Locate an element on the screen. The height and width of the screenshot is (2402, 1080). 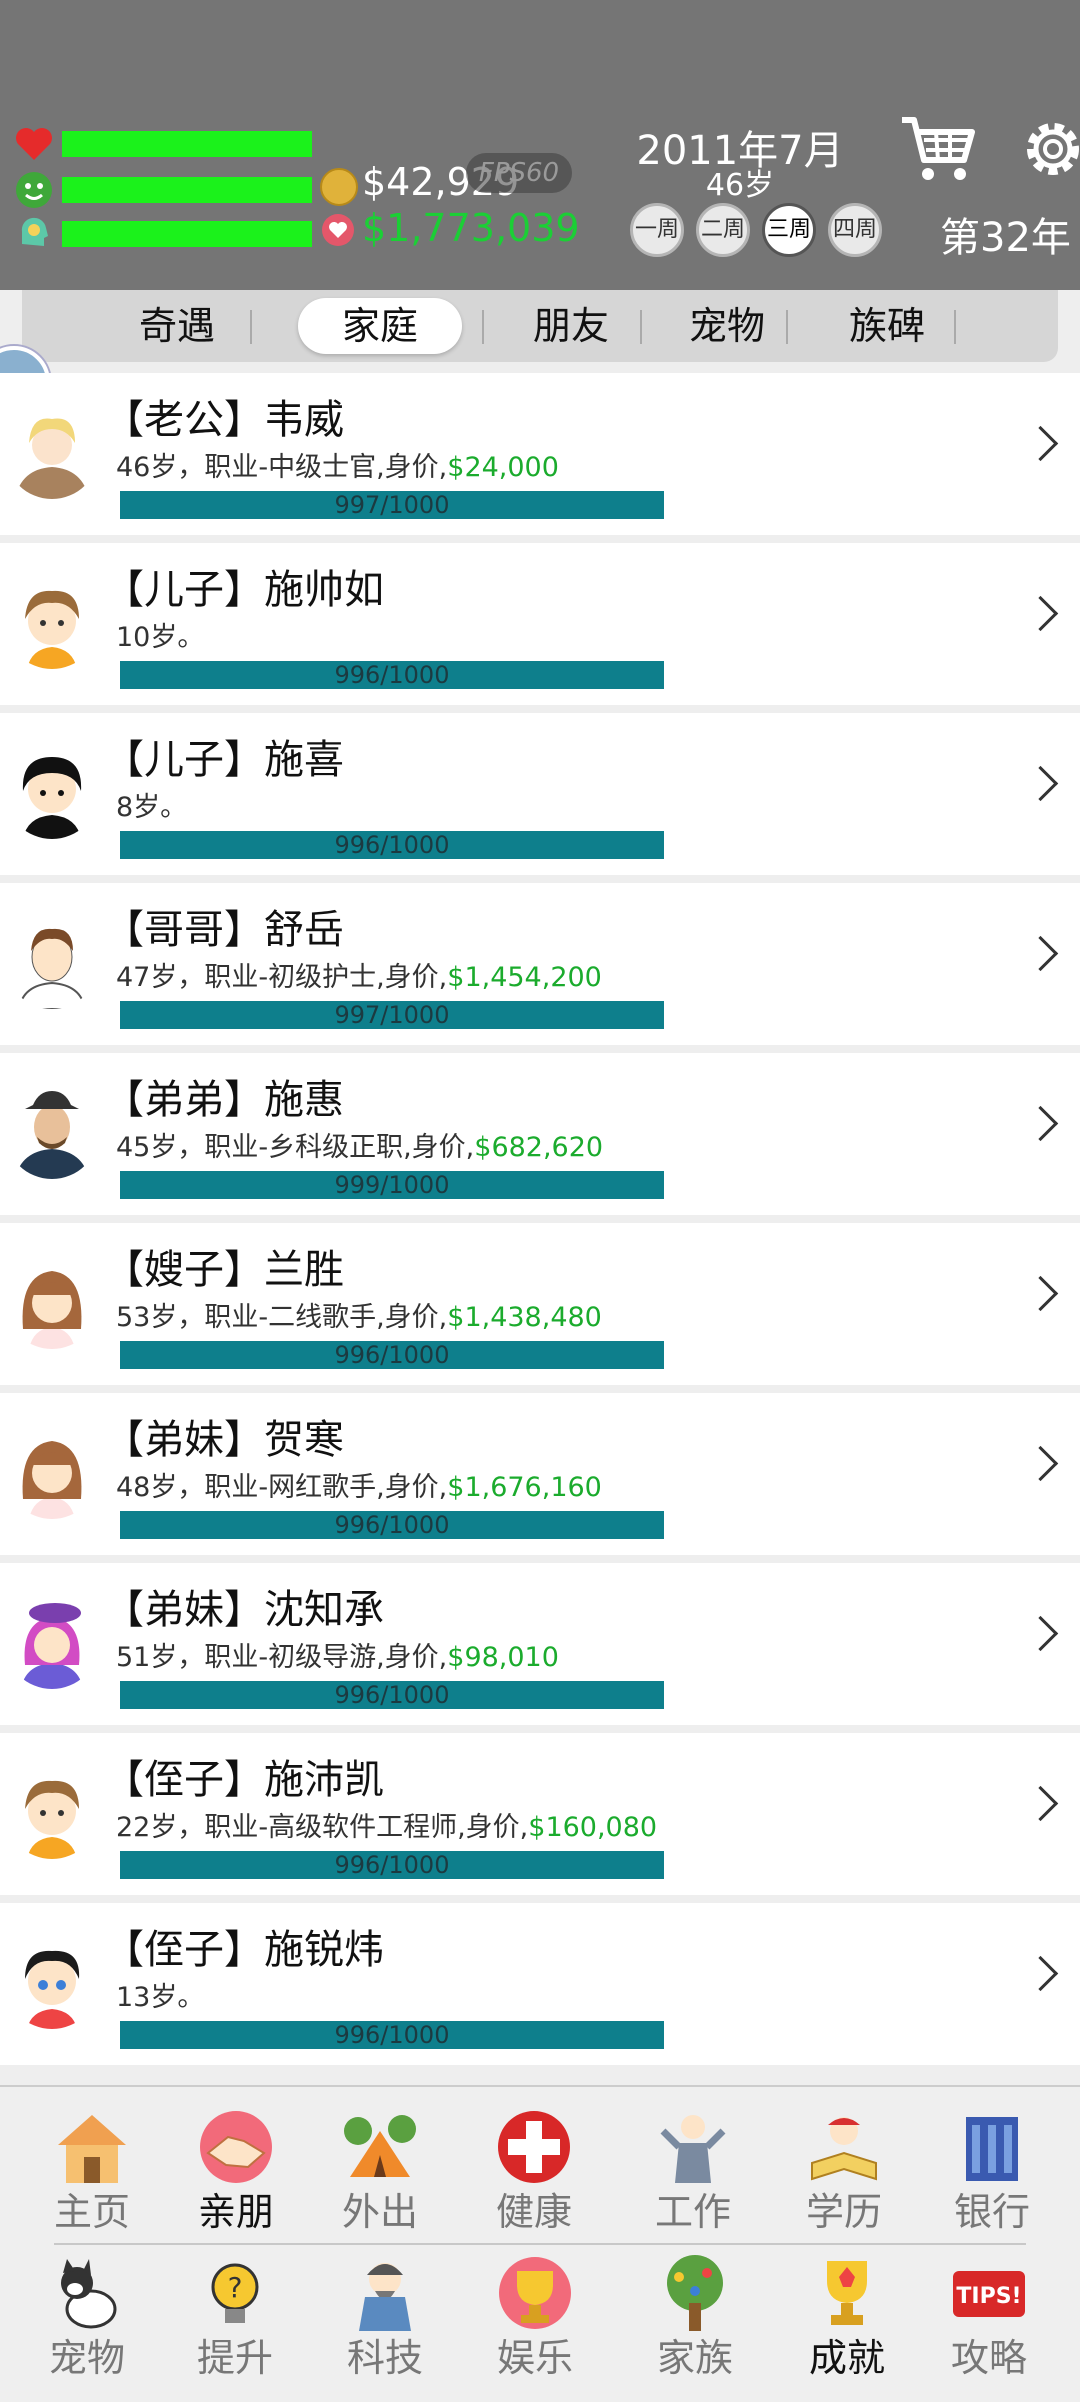
nav-outing: 外出 is located at coordinates (380, 2170).